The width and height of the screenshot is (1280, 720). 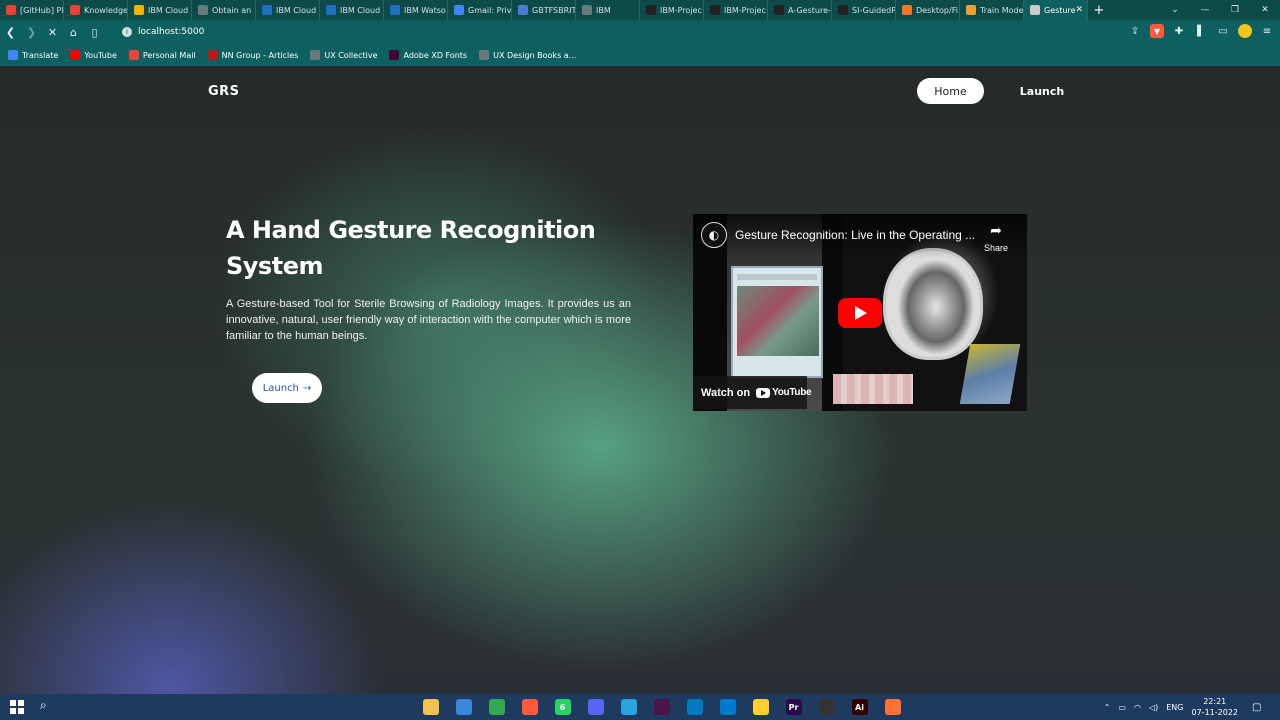 What do you see at coordinates (1157, 31) in the screenshot?
I see `brave-shield-icon: ▼` at bounding box center [1157, 31].